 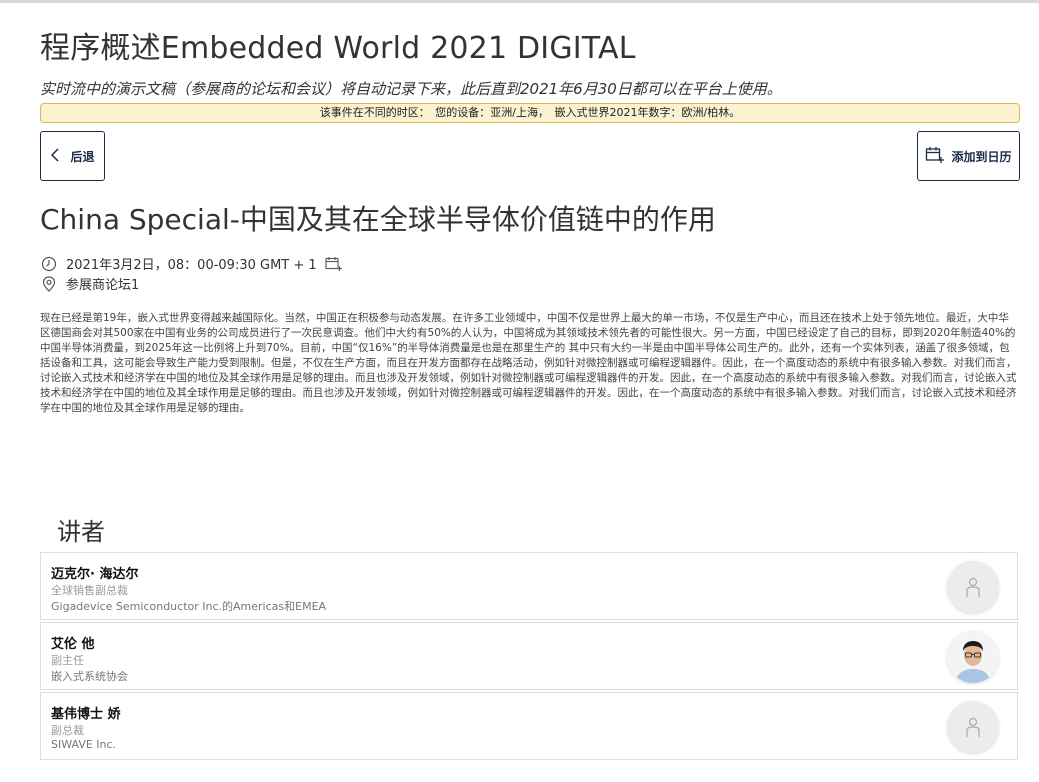 I want to click on chevron-left-icon, so click(x=55, y=156).